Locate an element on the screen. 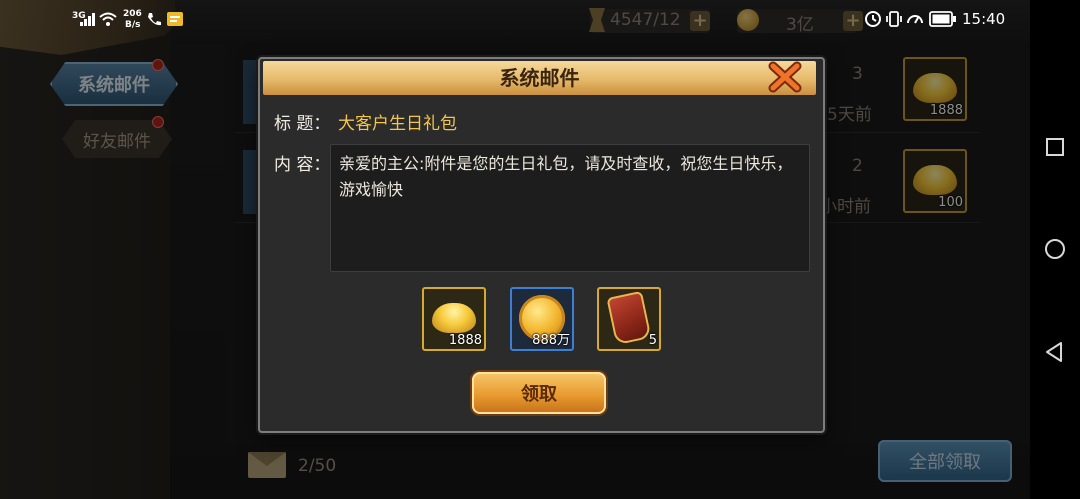  content-label: 内 容： is located at coordinates (302, 165).